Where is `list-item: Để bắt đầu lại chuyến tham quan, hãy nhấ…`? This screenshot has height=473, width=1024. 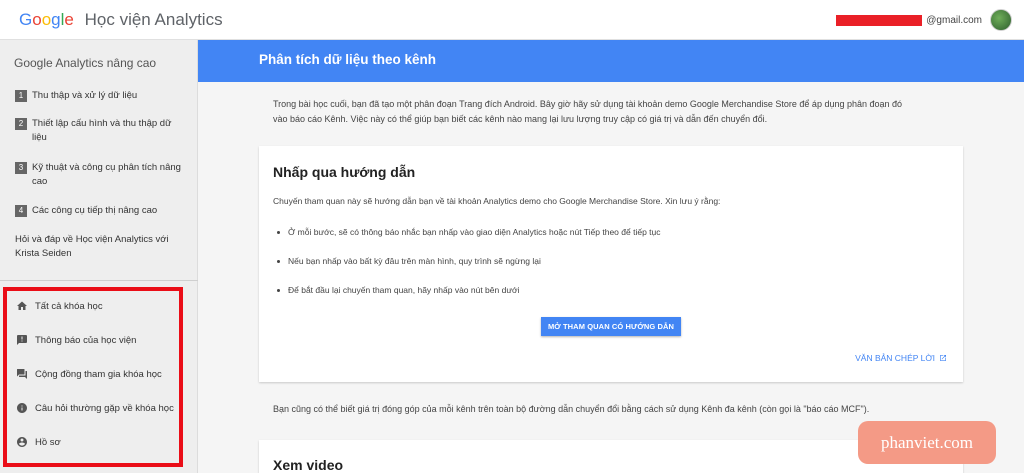 list-item: Để bắt đầu lại chuyến tham quan, hãy nhấ… is located at coordinates (398, 290).